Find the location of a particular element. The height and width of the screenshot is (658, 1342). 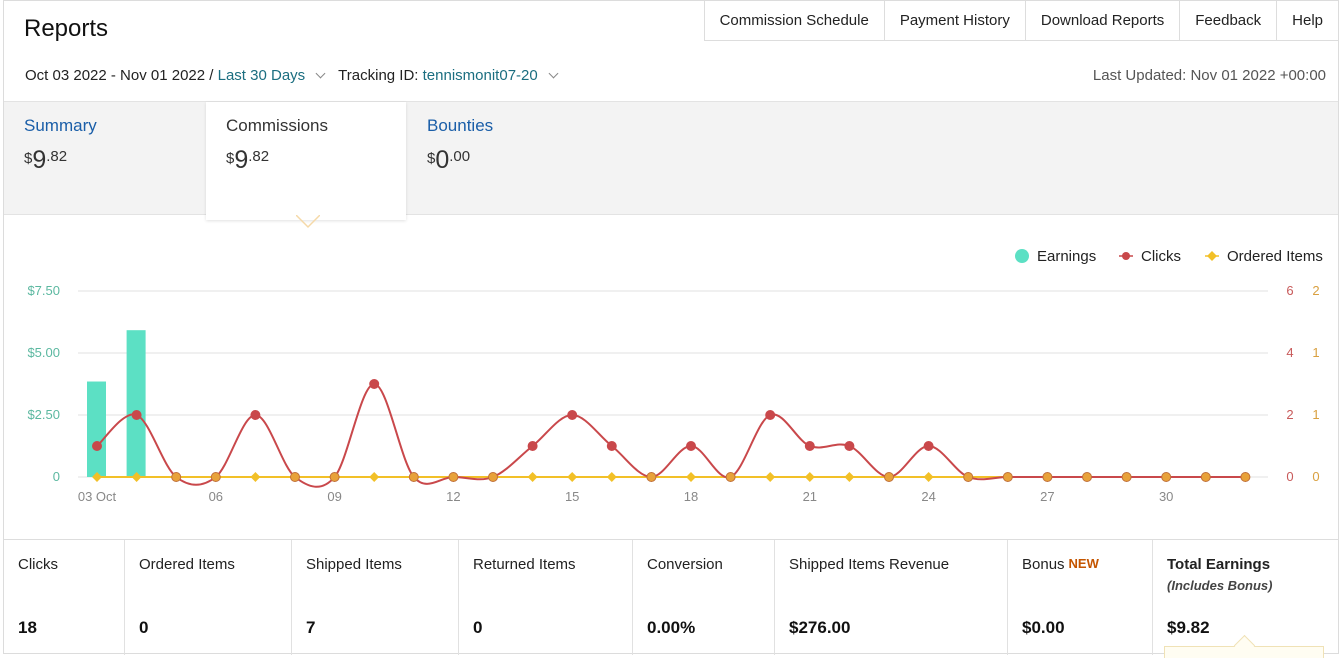

payment-history-link: Payment History is located at coordinates (955, 20).